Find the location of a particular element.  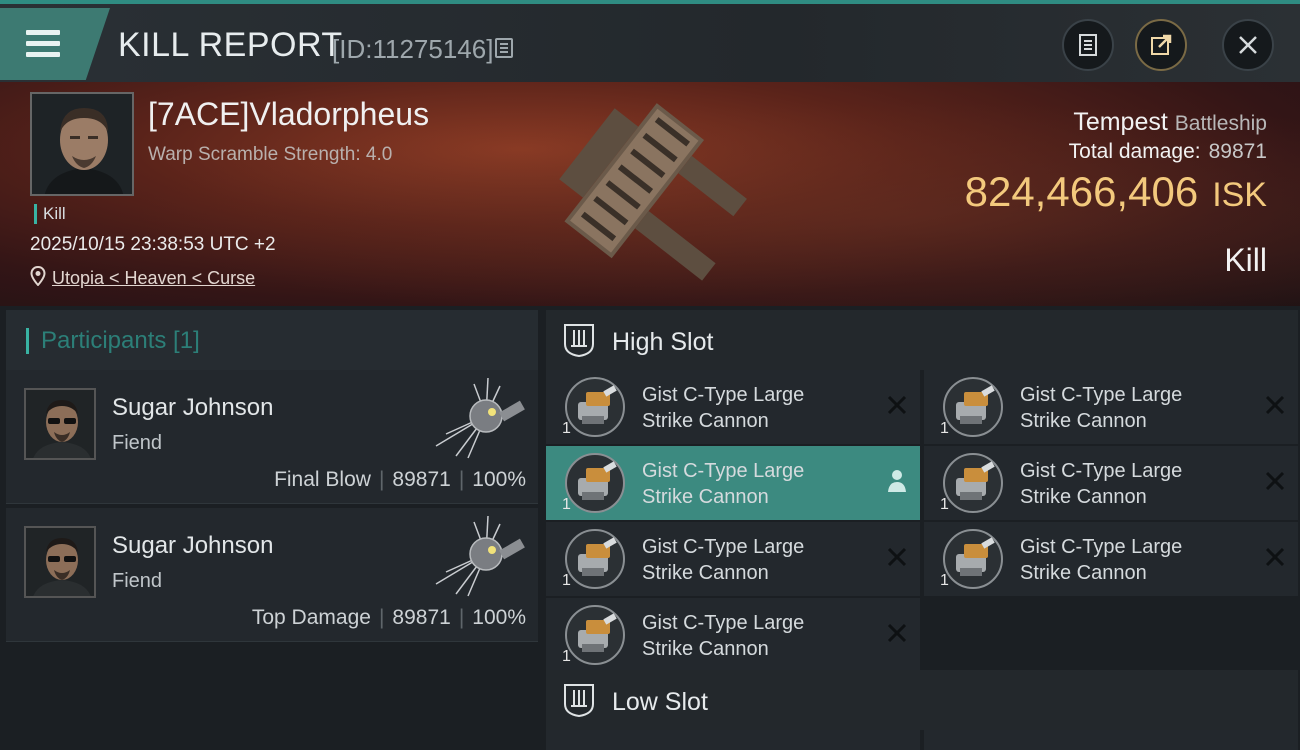

page-title: KILL REPORT is located at coordinates (230, 45).